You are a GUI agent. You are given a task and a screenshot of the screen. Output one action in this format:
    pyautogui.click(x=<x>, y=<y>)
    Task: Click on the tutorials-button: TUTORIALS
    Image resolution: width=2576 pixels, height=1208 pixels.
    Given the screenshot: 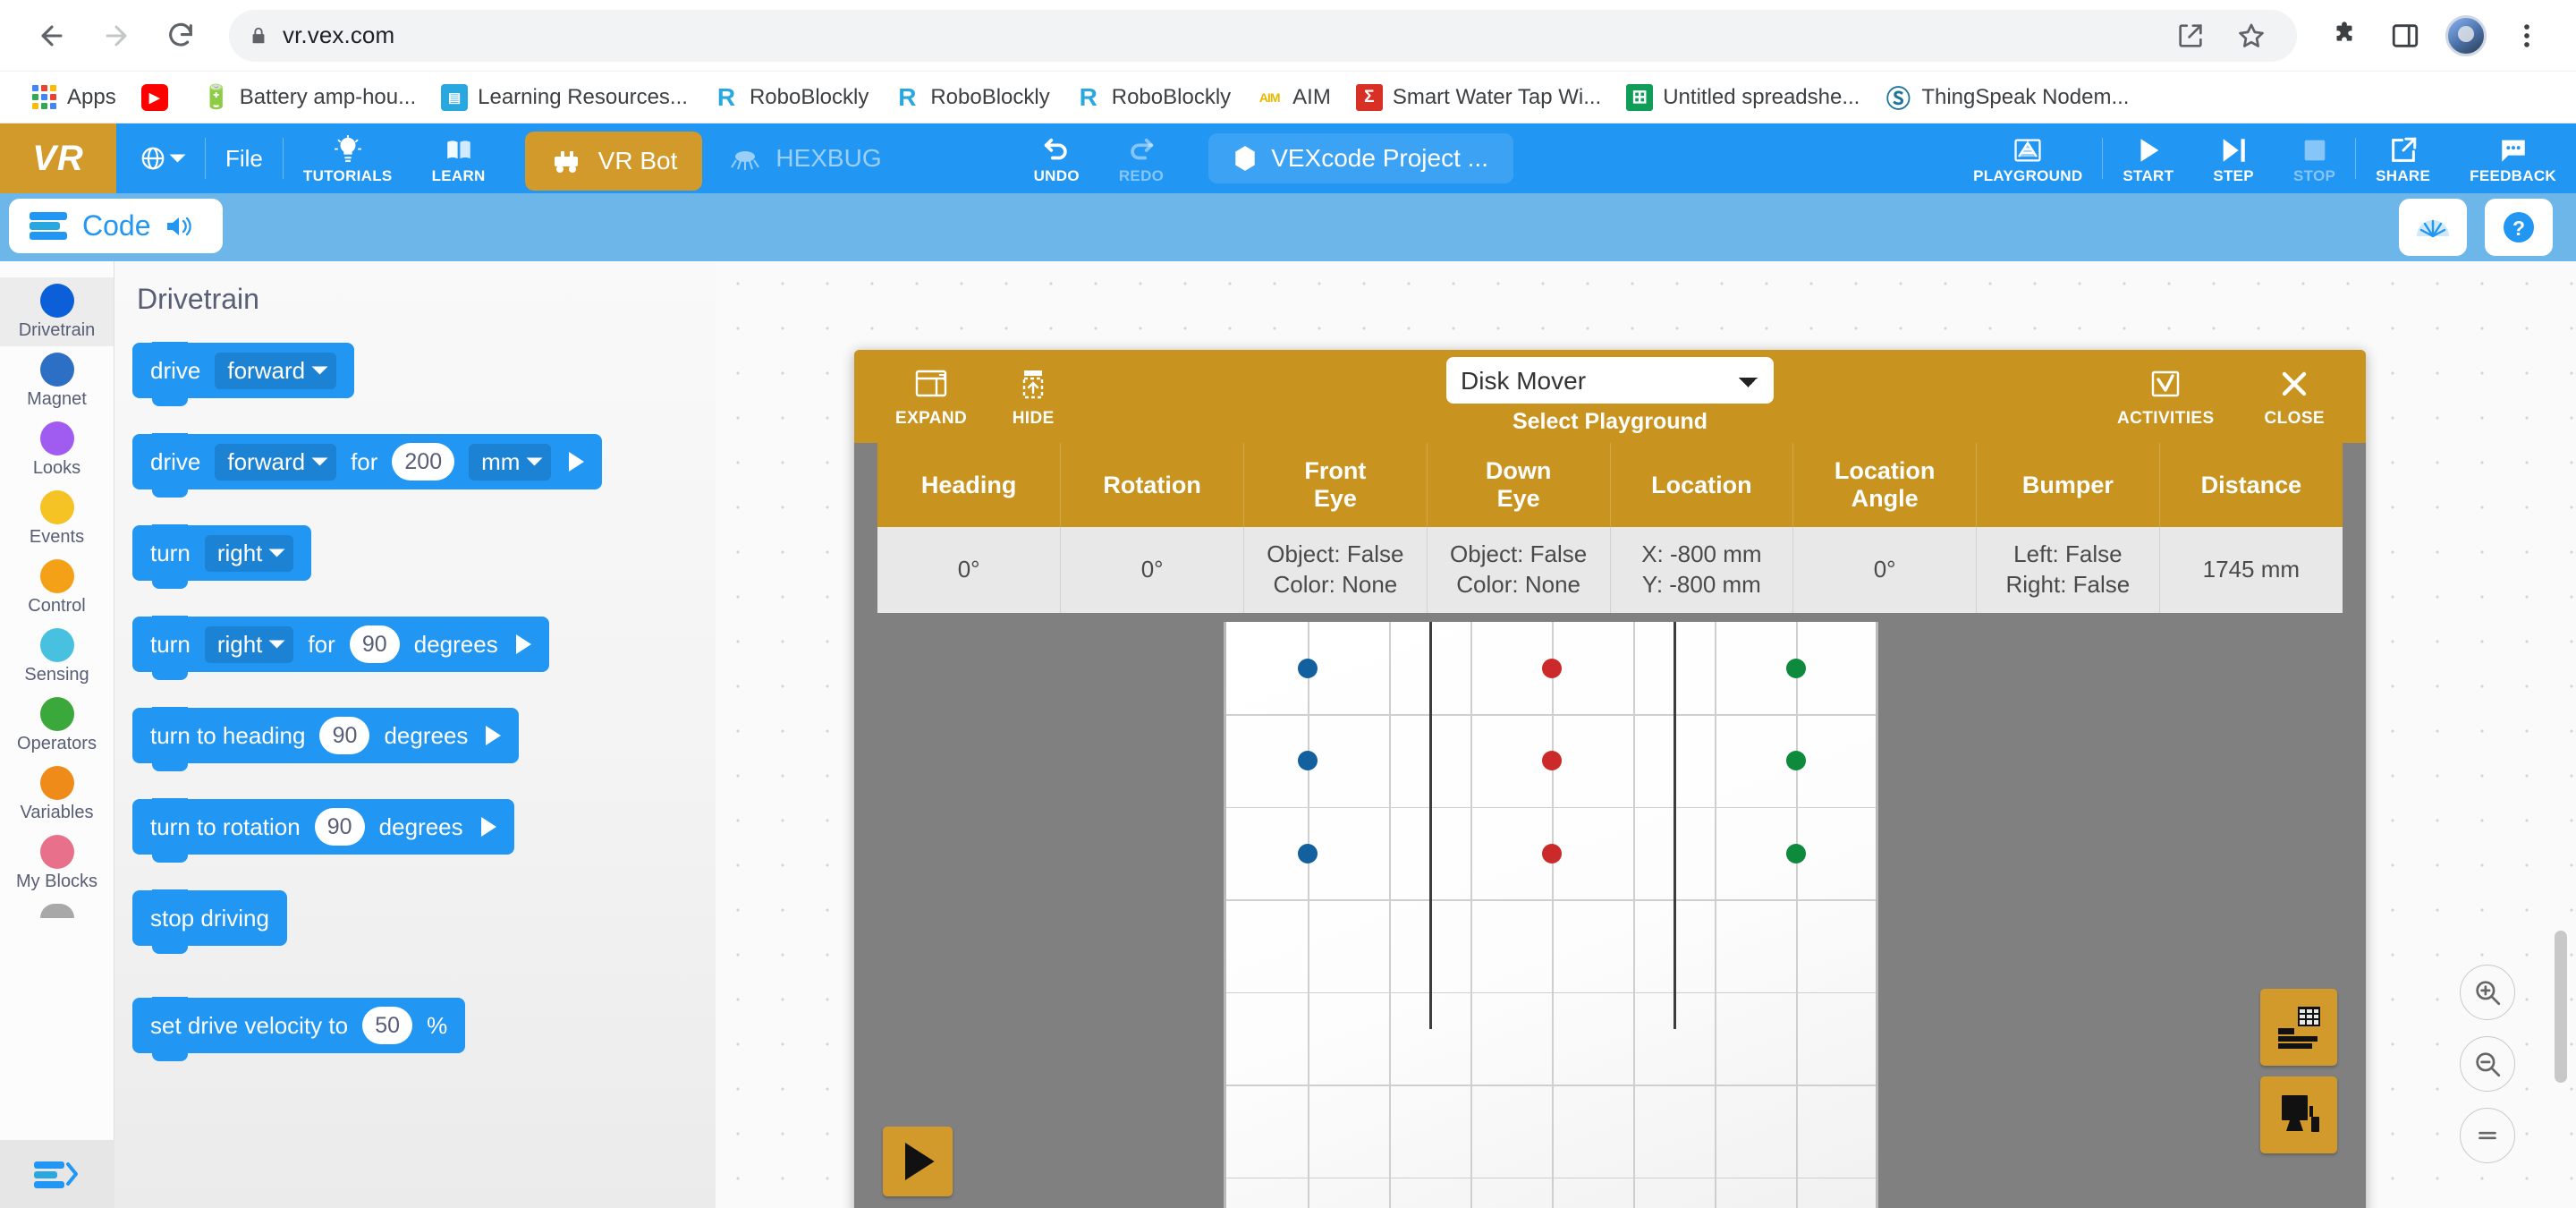 What is the action you would take?
    pyautogui.click(x=348, y=158)
    